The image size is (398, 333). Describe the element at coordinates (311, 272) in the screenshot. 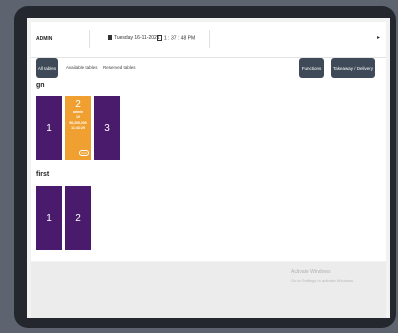

I see `activate-windows-title: Activate Windows` at that location.